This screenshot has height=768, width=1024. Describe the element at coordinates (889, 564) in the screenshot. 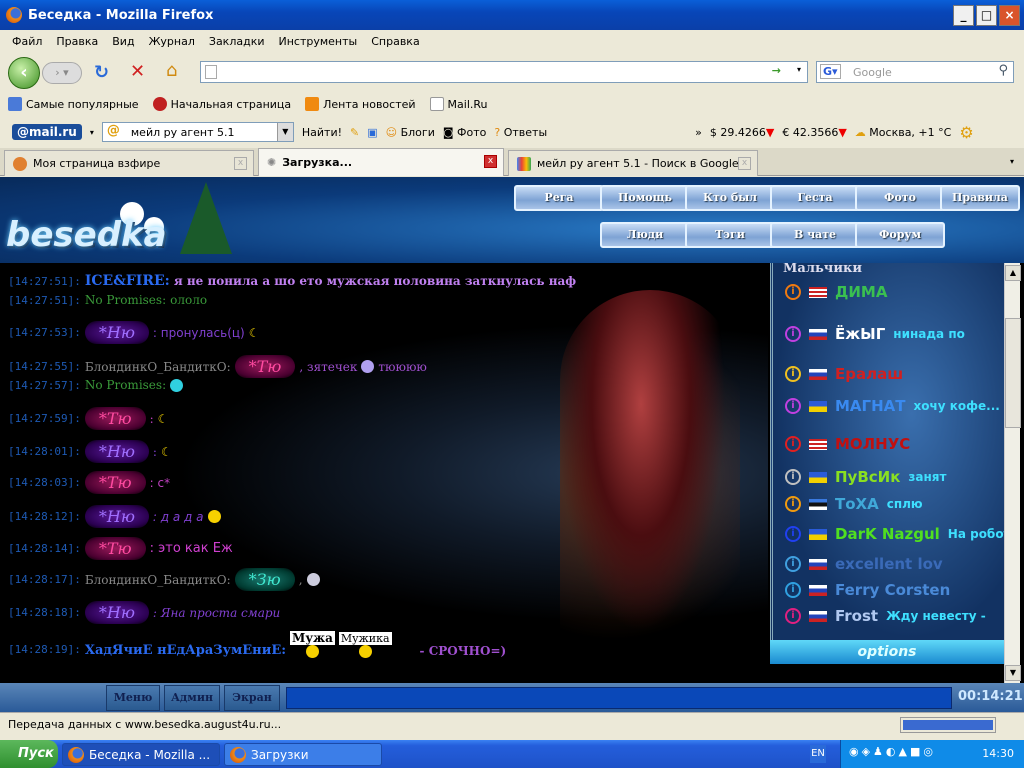

I see `user-name: excellent lov` at that location.